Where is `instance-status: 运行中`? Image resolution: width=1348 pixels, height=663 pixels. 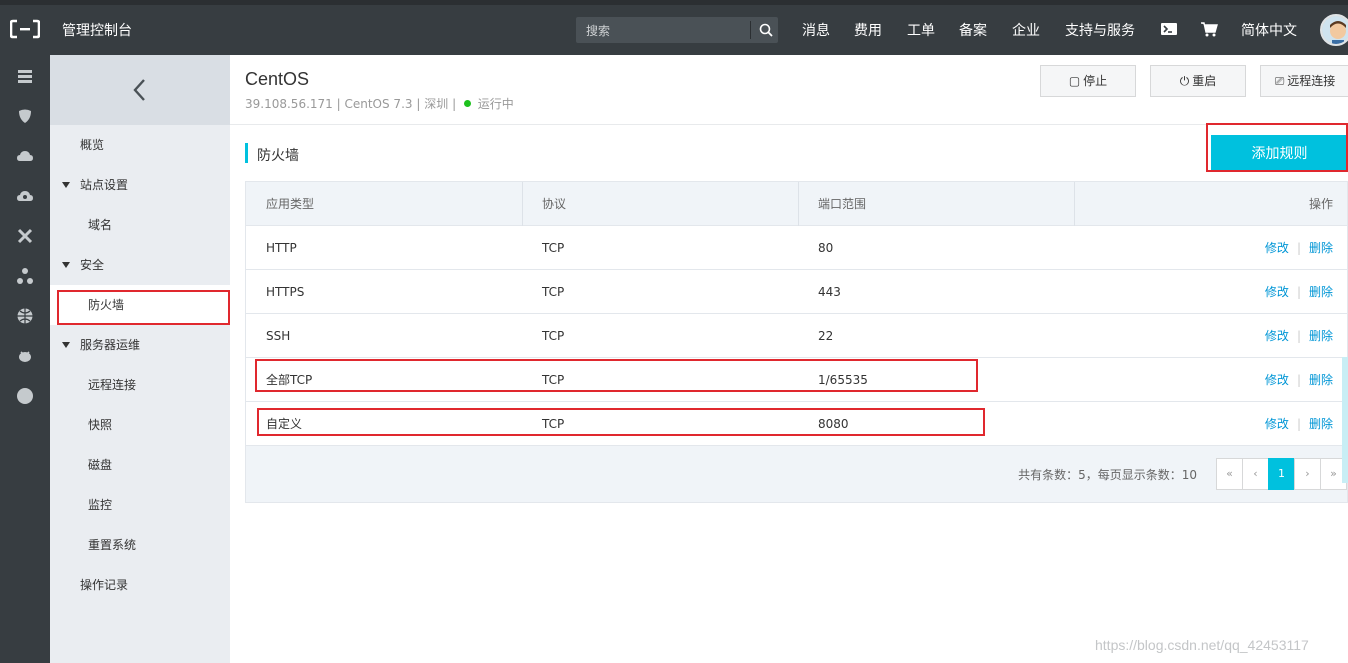
instance-status: 运行中 is located at coordinates (495, 104).